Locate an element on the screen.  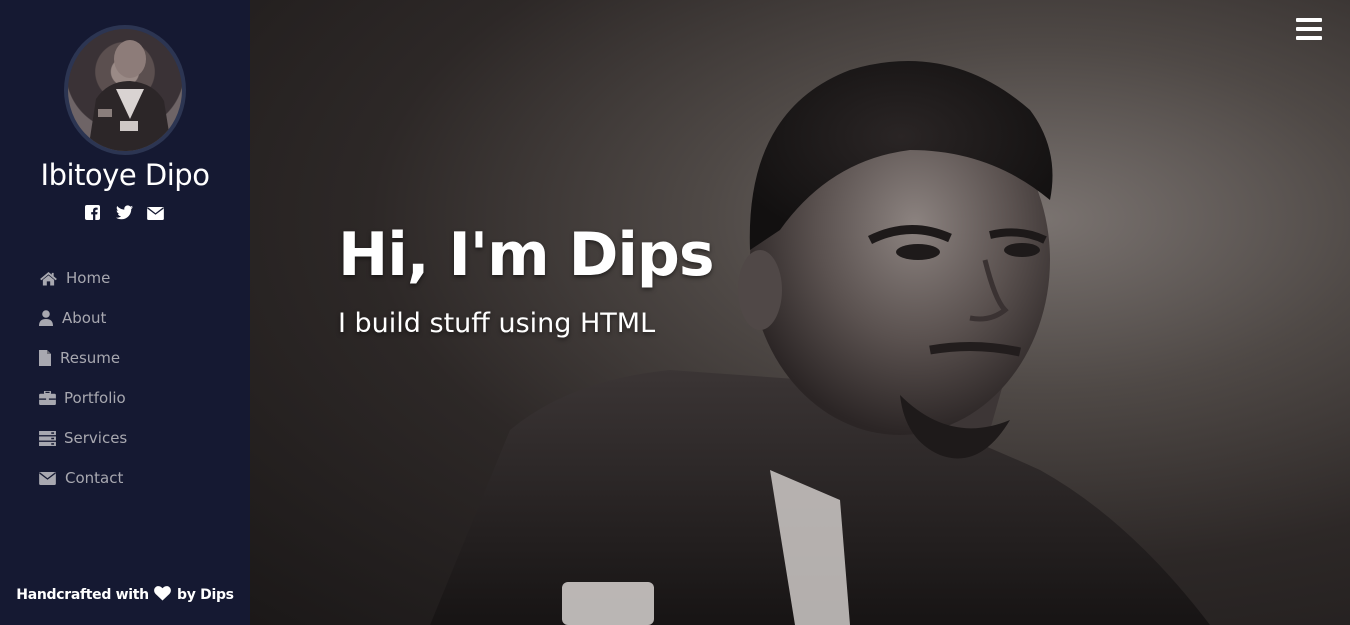
sidebar-item-contact: Contact is located at coordinates (83, 478).